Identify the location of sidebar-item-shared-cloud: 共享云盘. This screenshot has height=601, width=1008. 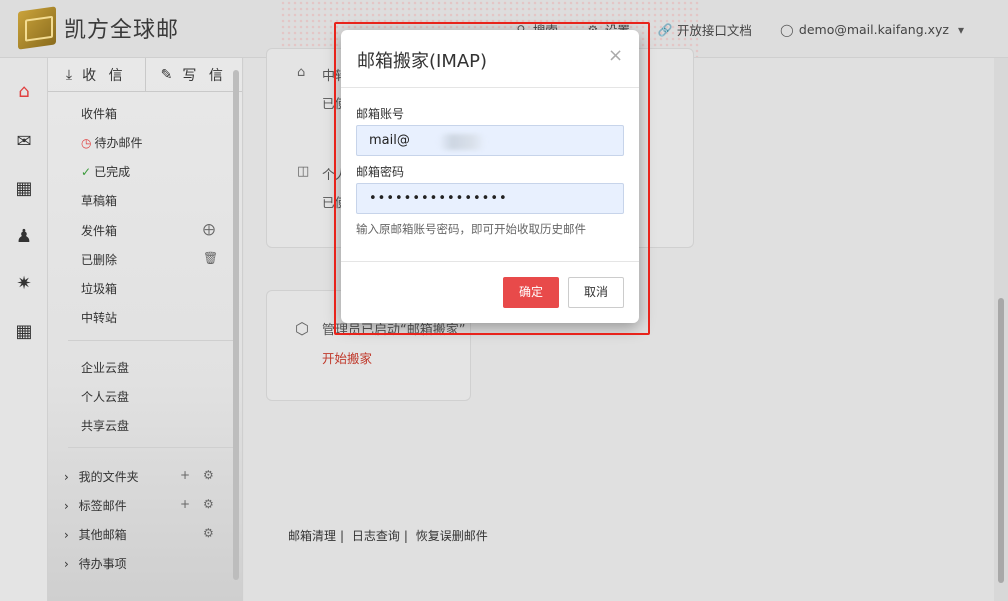
(105, 425).